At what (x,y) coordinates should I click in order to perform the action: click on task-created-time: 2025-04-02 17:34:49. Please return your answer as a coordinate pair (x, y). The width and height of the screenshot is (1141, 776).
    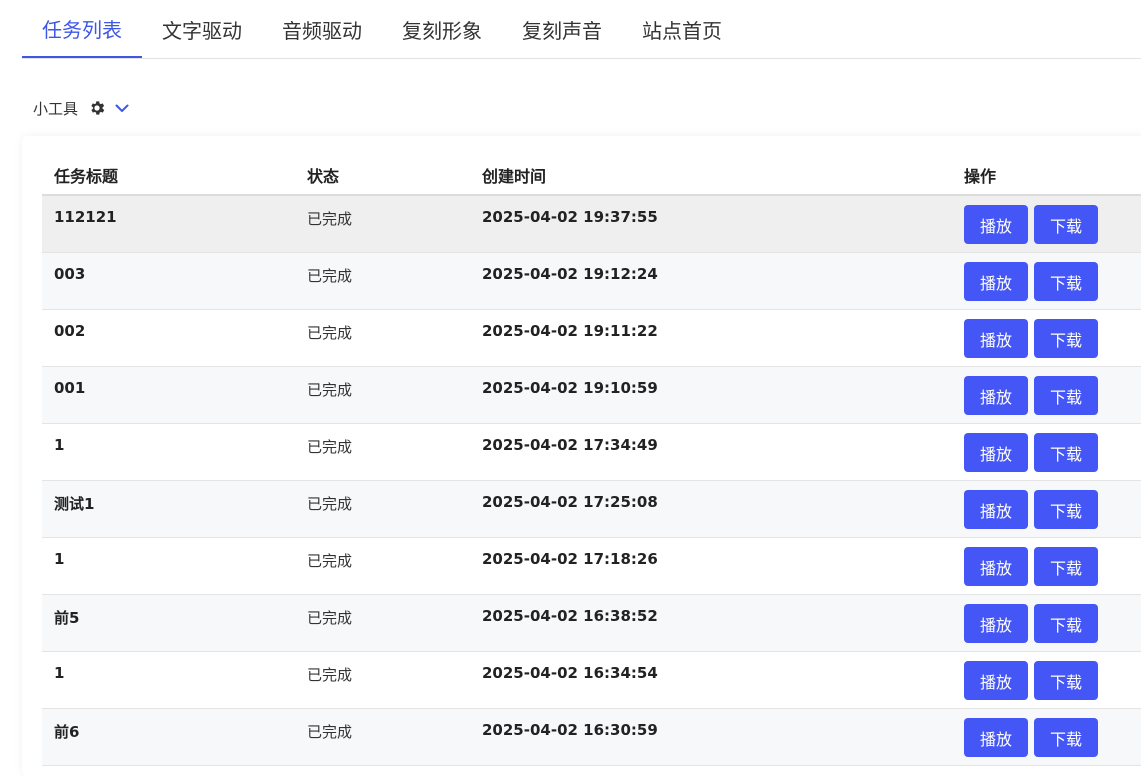
    Looking at the image, I should click on (570, 445).